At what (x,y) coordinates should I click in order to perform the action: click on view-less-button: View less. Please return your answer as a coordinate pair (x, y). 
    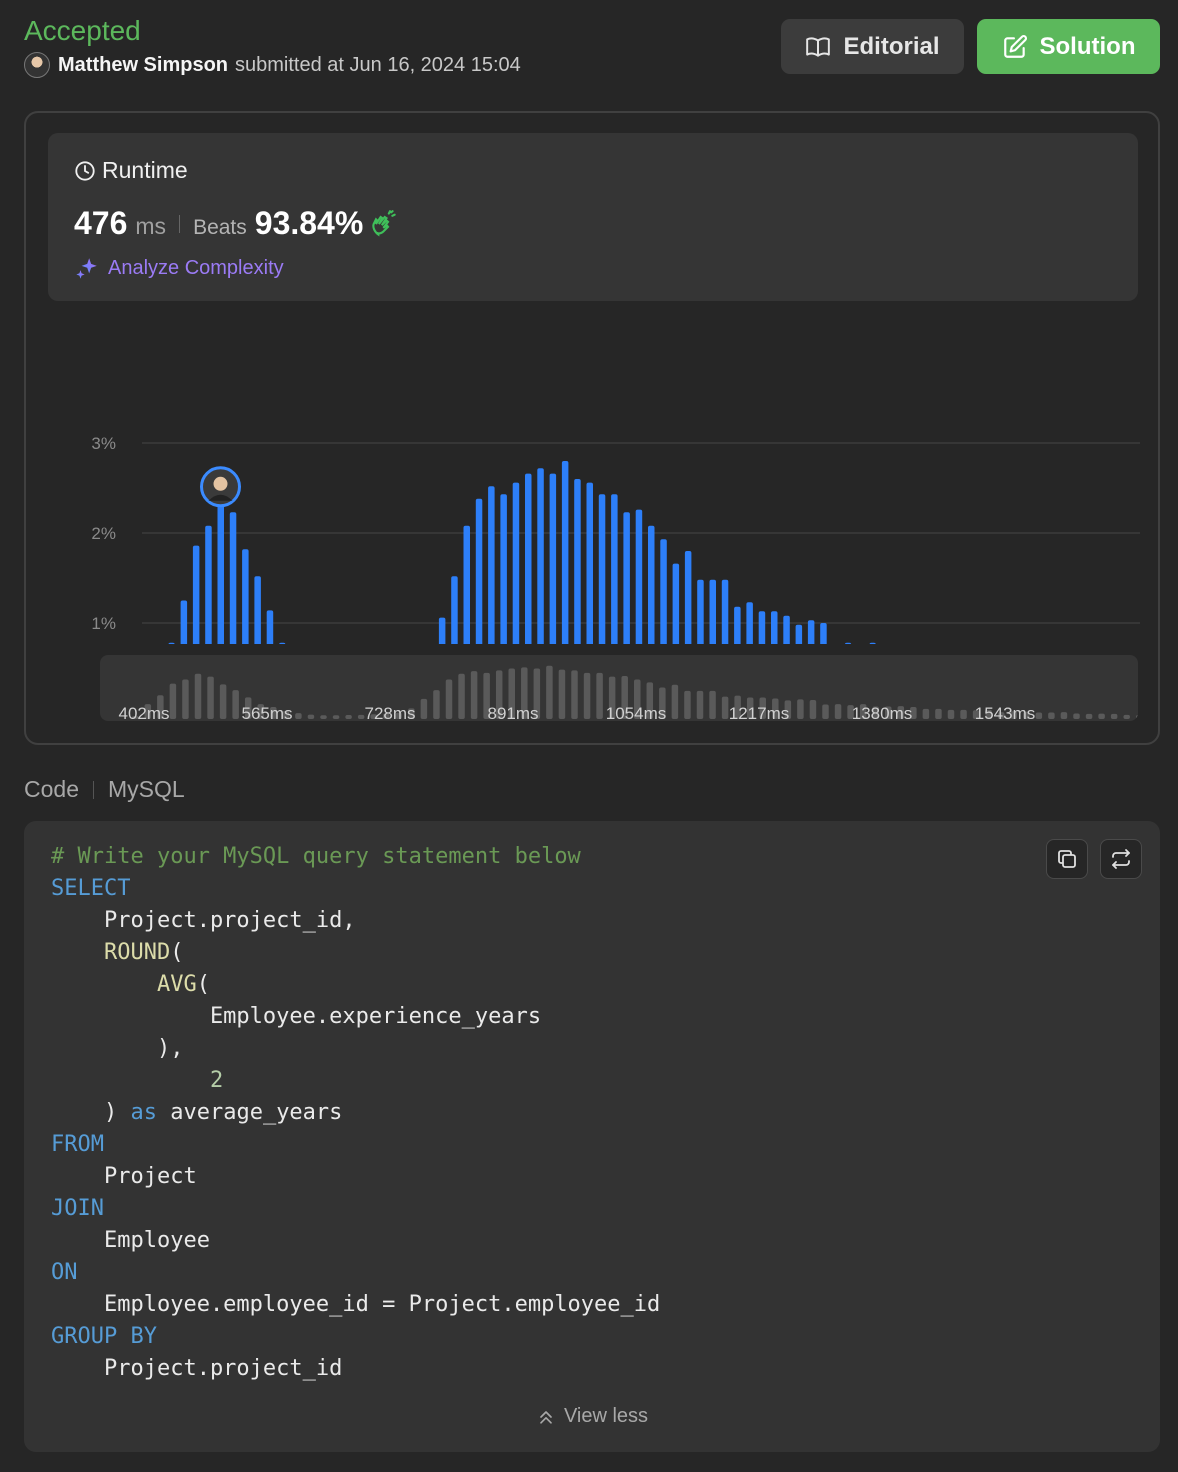
    Looking at the image, I should click on (592, 1416).